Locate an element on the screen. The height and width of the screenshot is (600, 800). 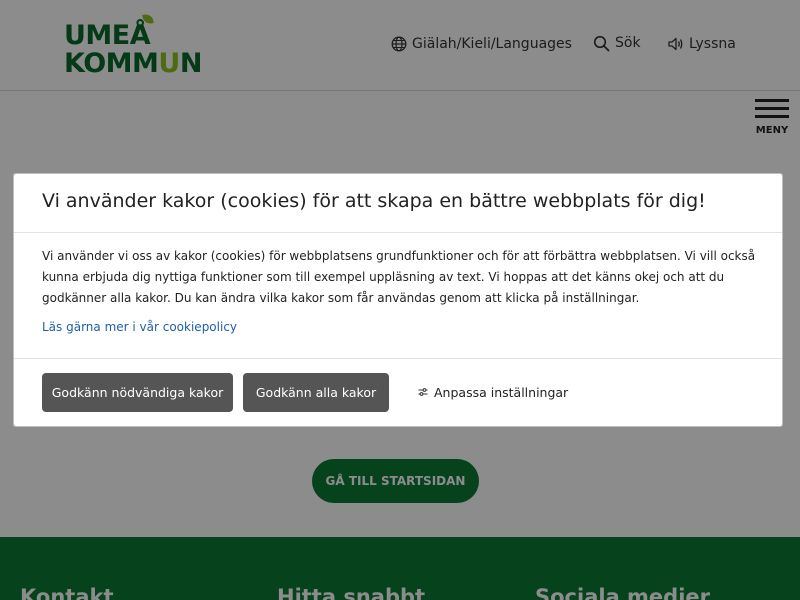
cookie-policy-link: Läs gärna mer i vår cookiepolicy is located at coordinates (139, 327).